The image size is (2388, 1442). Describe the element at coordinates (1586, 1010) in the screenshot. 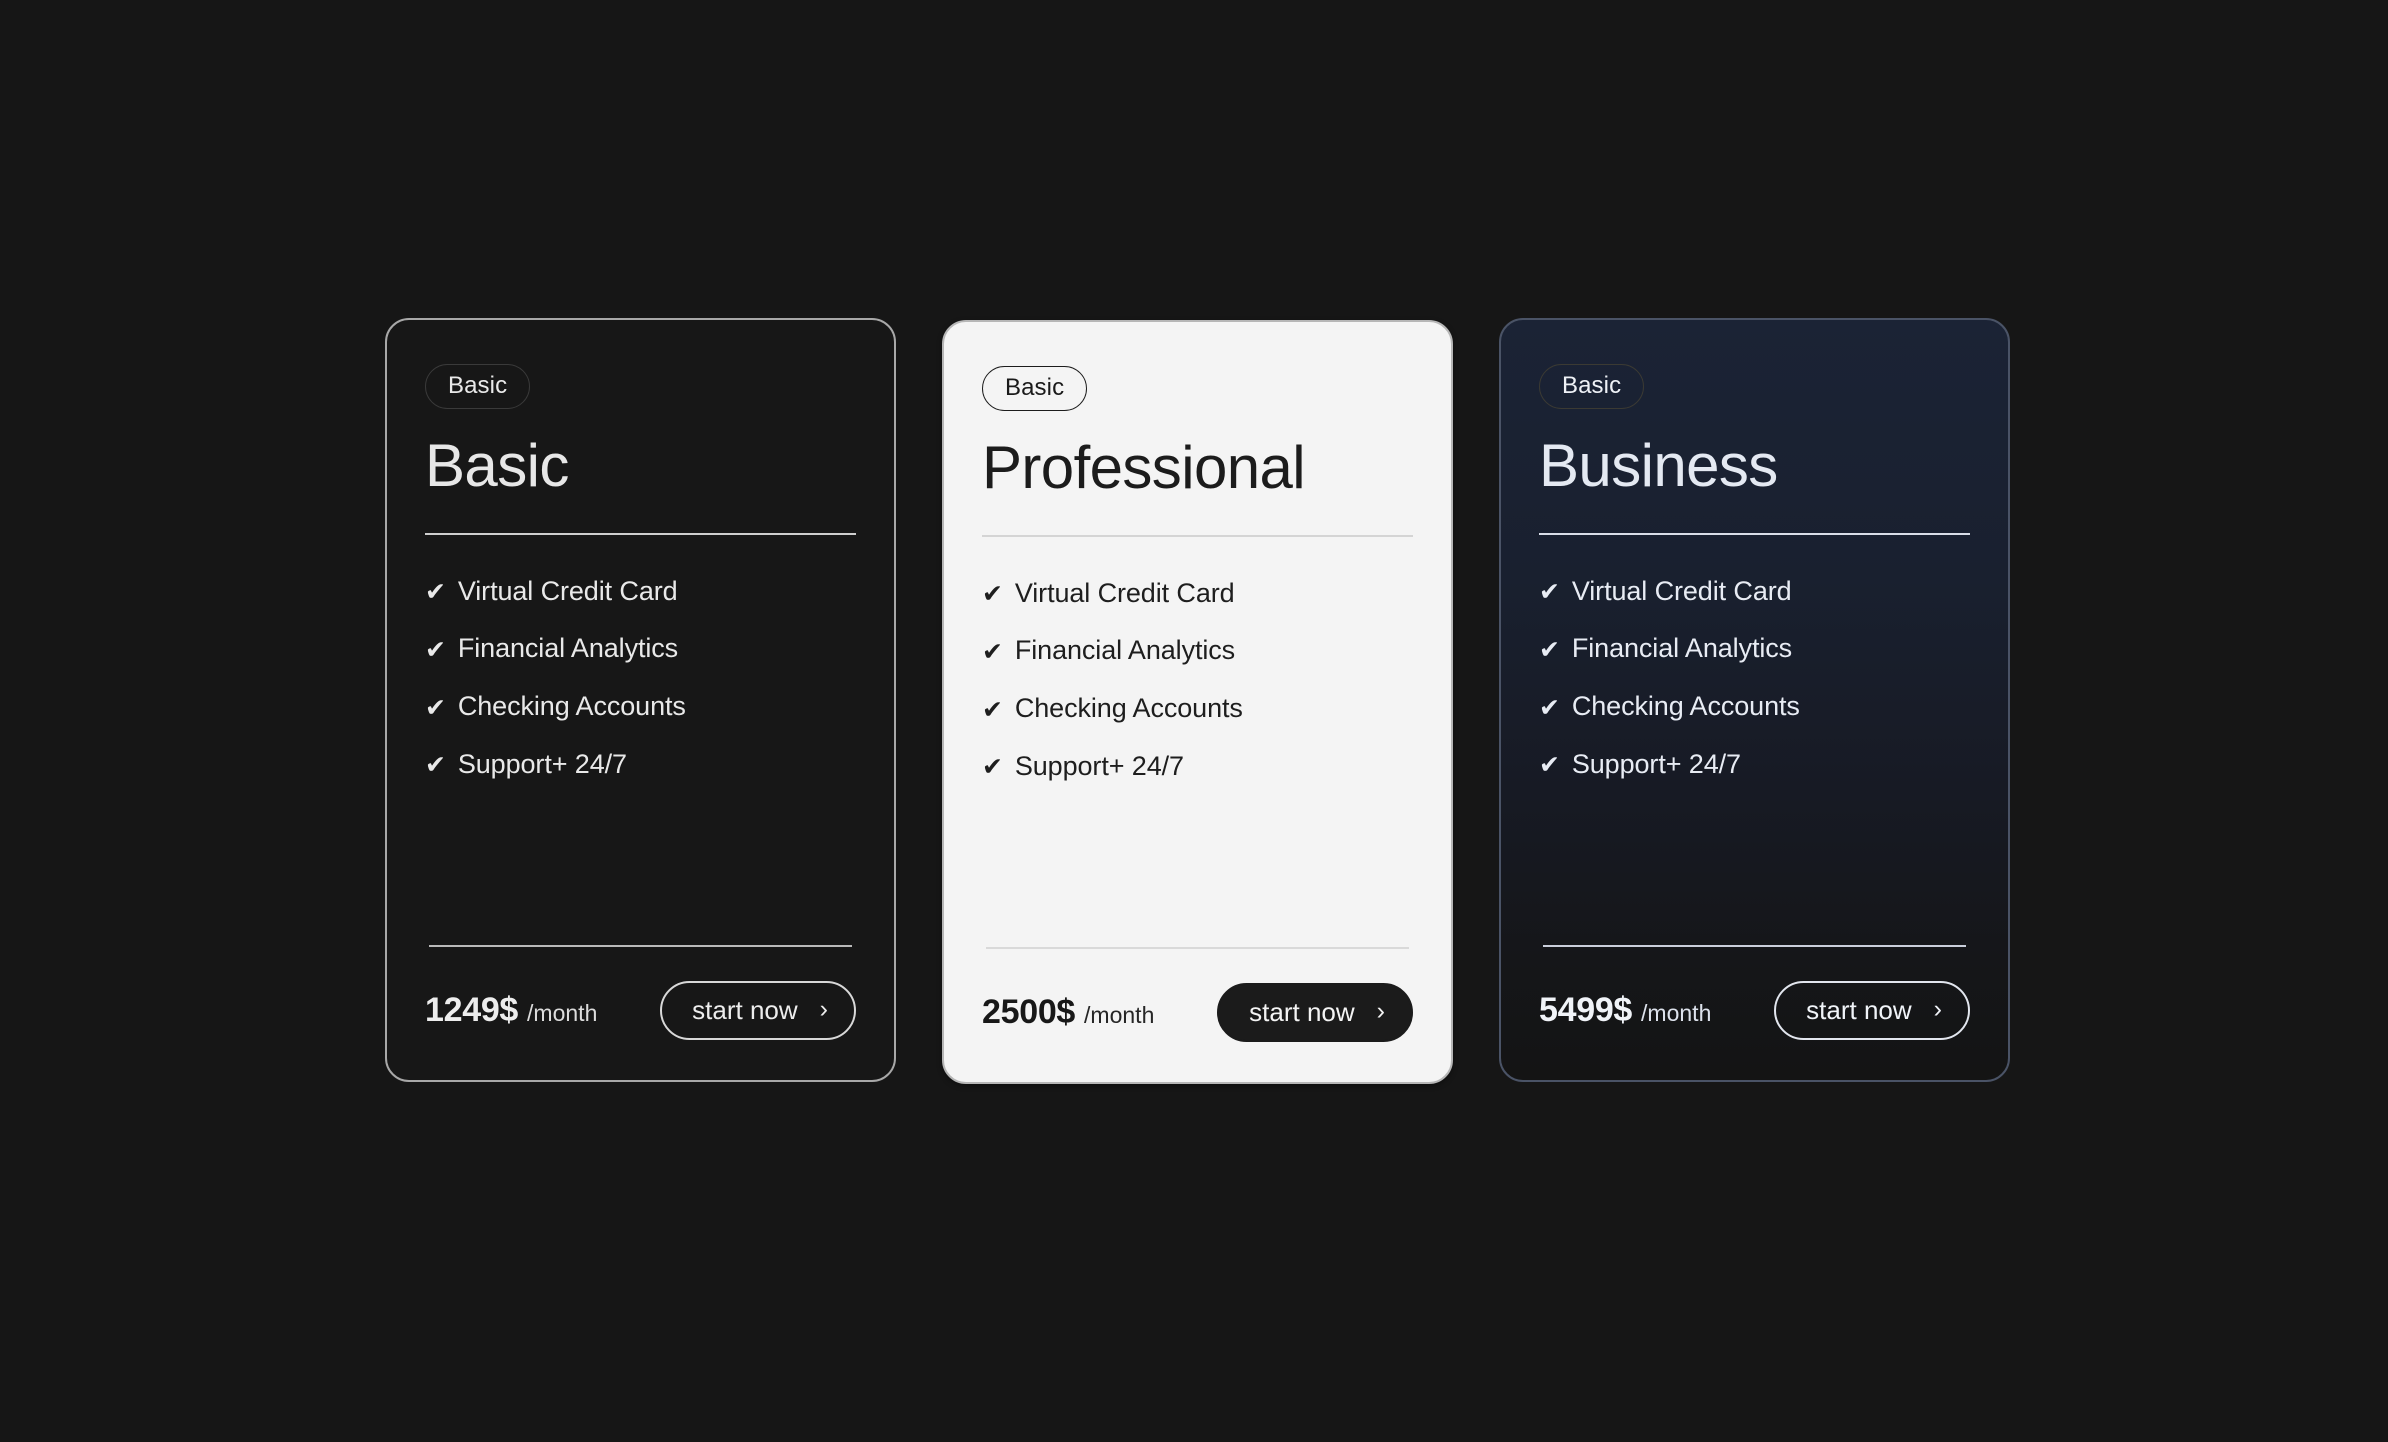

I see `price-amount: 5499$` at that location.